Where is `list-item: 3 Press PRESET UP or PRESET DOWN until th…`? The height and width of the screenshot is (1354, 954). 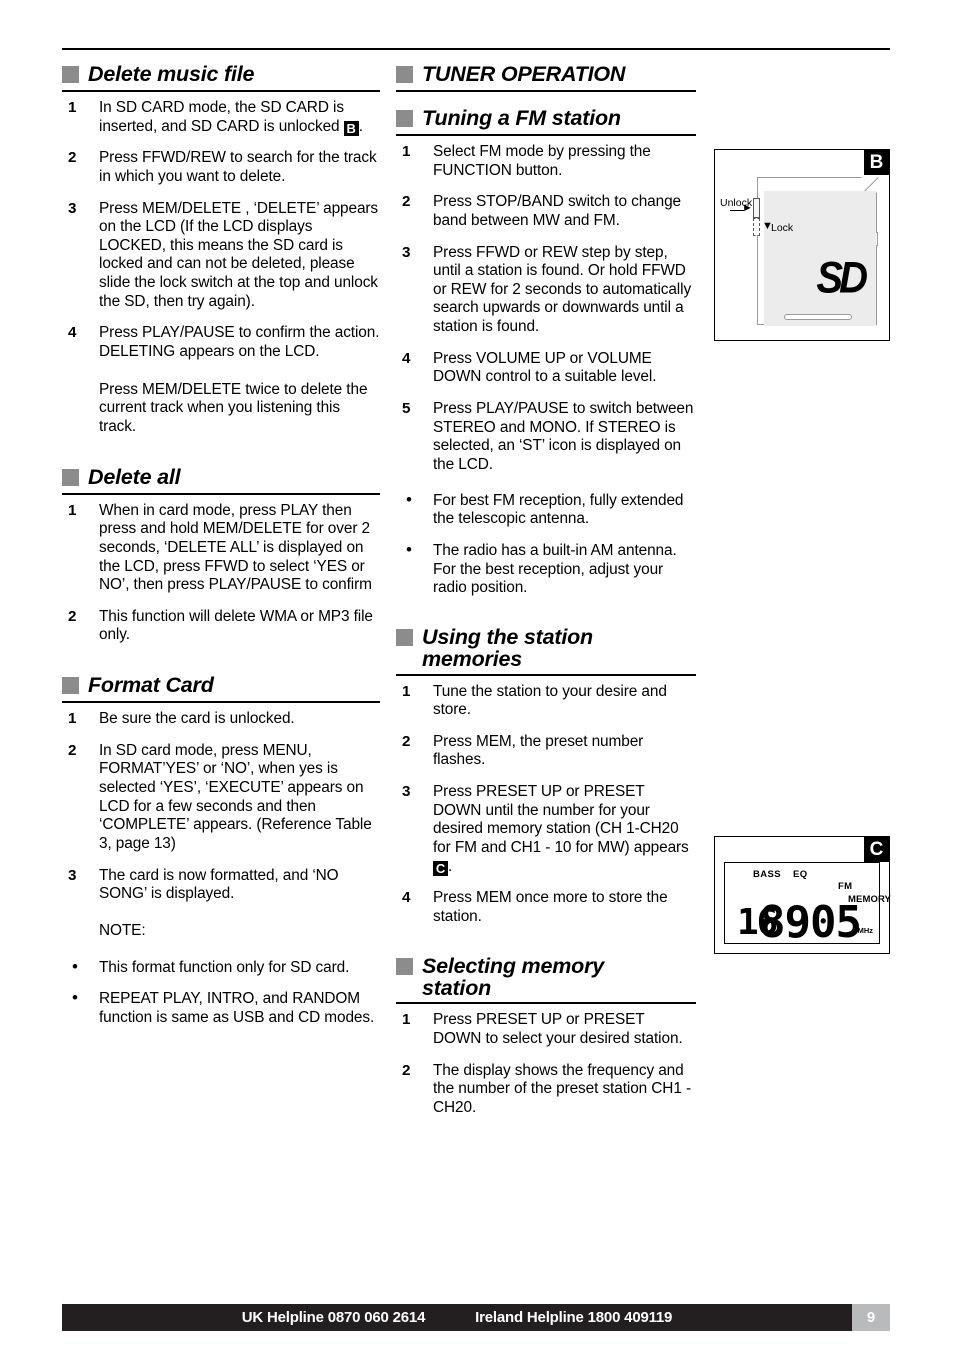 list-item: 3 Press PRESET UP or PRESET DOWN until th… is located at coordinates (546, 829).